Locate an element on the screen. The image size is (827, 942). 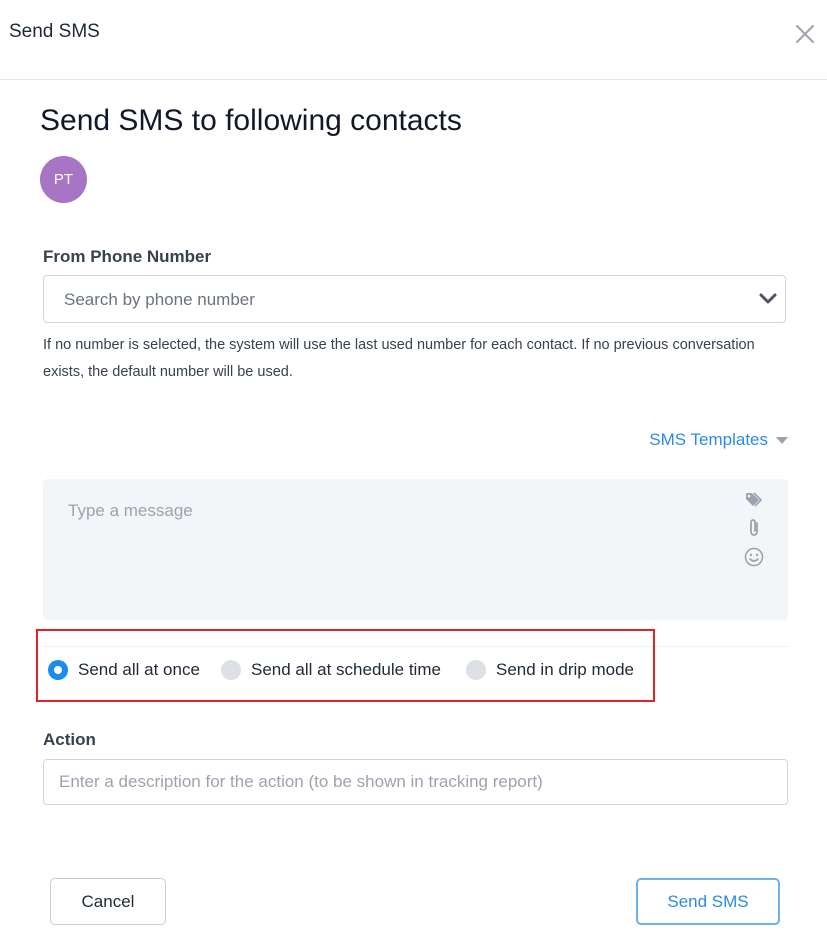
radio-send-all-at-once: Send all at once is located at coordinates (124, 670).